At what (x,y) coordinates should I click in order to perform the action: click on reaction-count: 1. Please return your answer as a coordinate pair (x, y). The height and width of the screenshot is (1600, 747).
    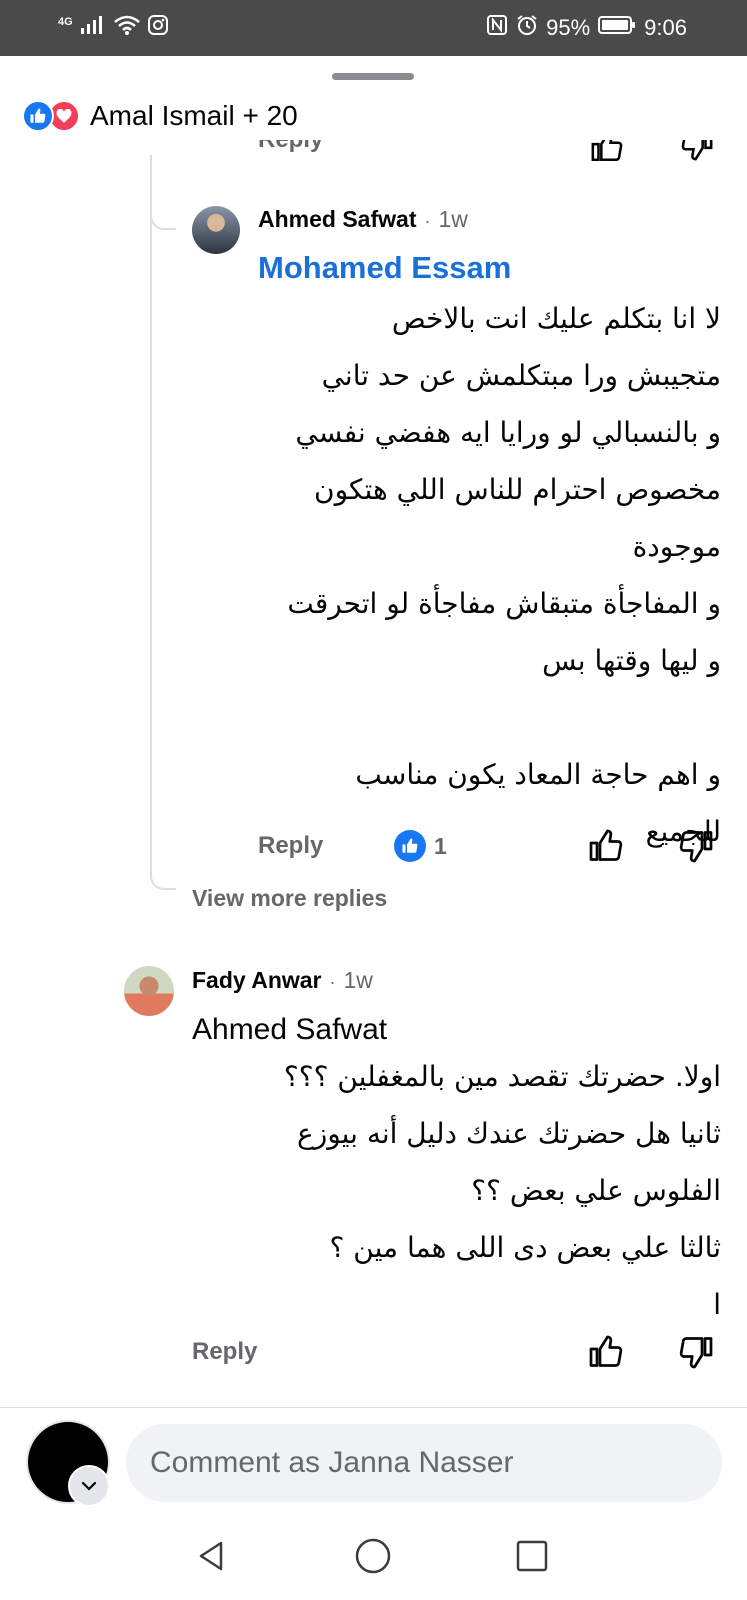
    Looking at the image, I should click on (420, 846).